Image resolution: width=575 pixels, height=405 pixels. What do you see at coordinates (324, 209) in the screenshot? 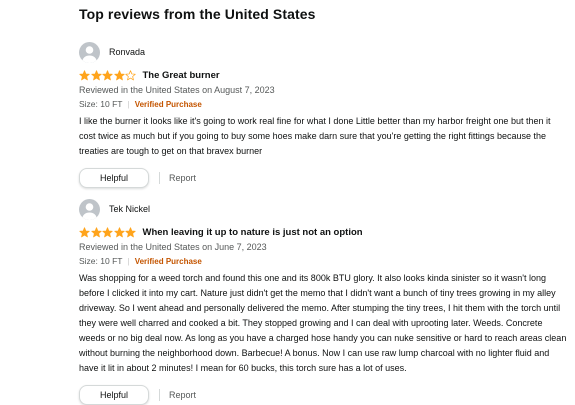
I see `reviewer-profile: Tek Nickel` at bounding box center [324, 209].